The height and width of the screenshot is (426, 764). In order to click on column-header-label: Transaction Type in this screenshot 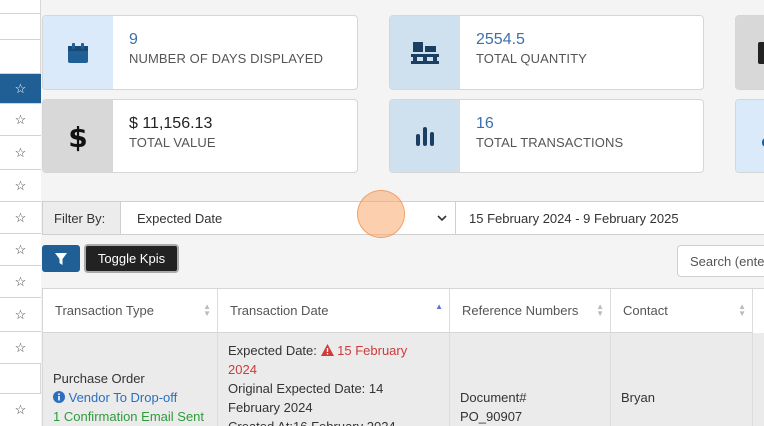, I will do `click(104, 310)`.